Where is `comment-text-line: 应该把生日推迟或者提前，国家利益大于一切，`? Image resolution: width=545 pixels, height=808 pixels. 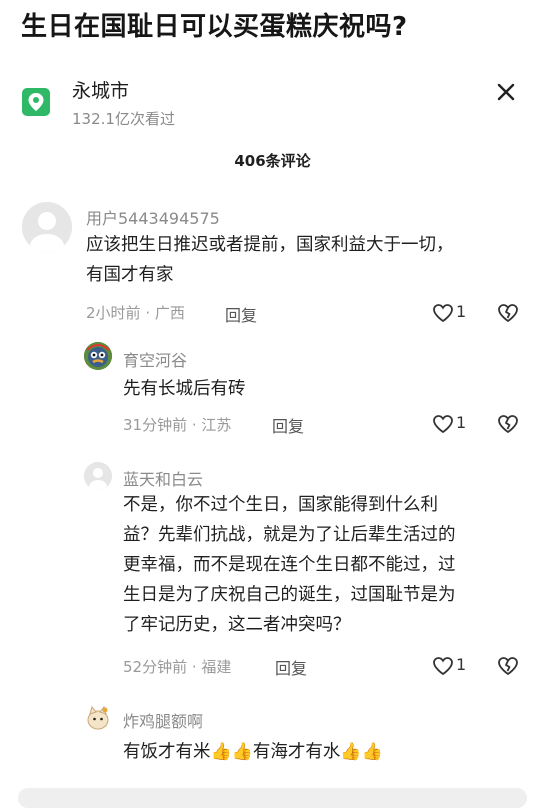
comment-text-line: 应该把生日推迟或者提前，国家利益大于一切， is located at coordinates (270, 245).